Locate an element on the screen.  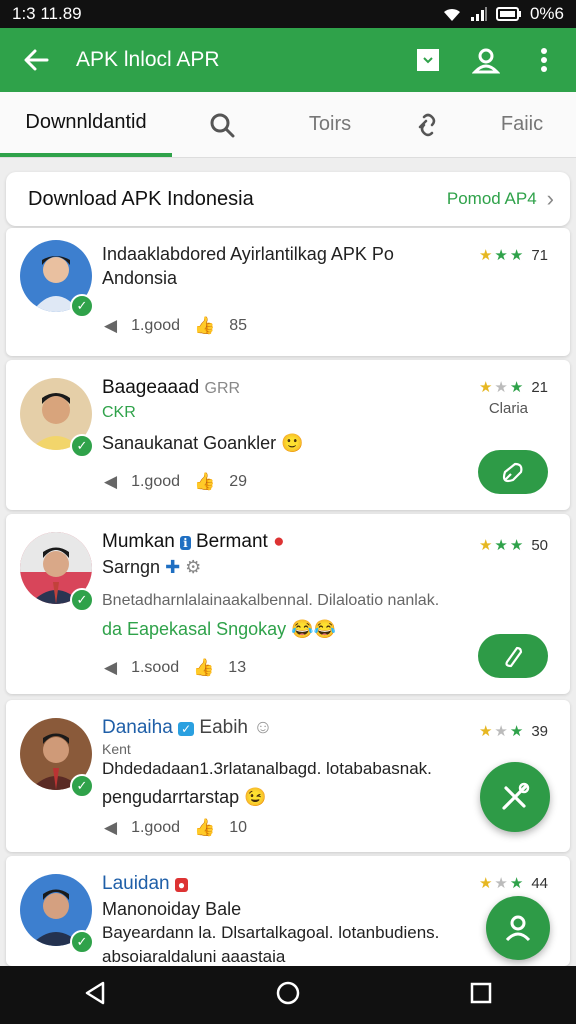
more-options-button is located at coordinates (544, 60).